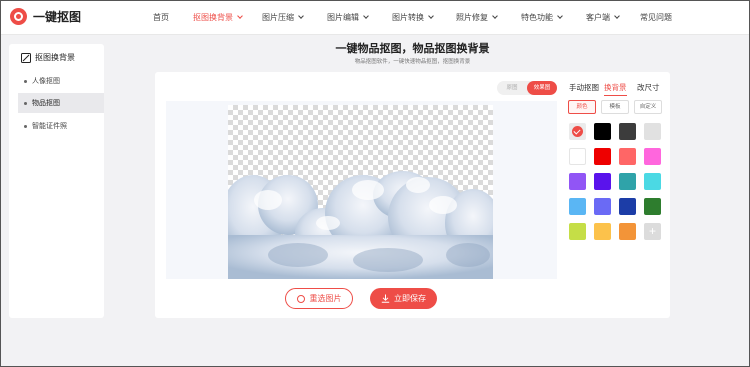 This screenshot has width=750, height=367. Describe the element at coordinates (300, 298) in the screenshot. I see `circle-icon` at that location.